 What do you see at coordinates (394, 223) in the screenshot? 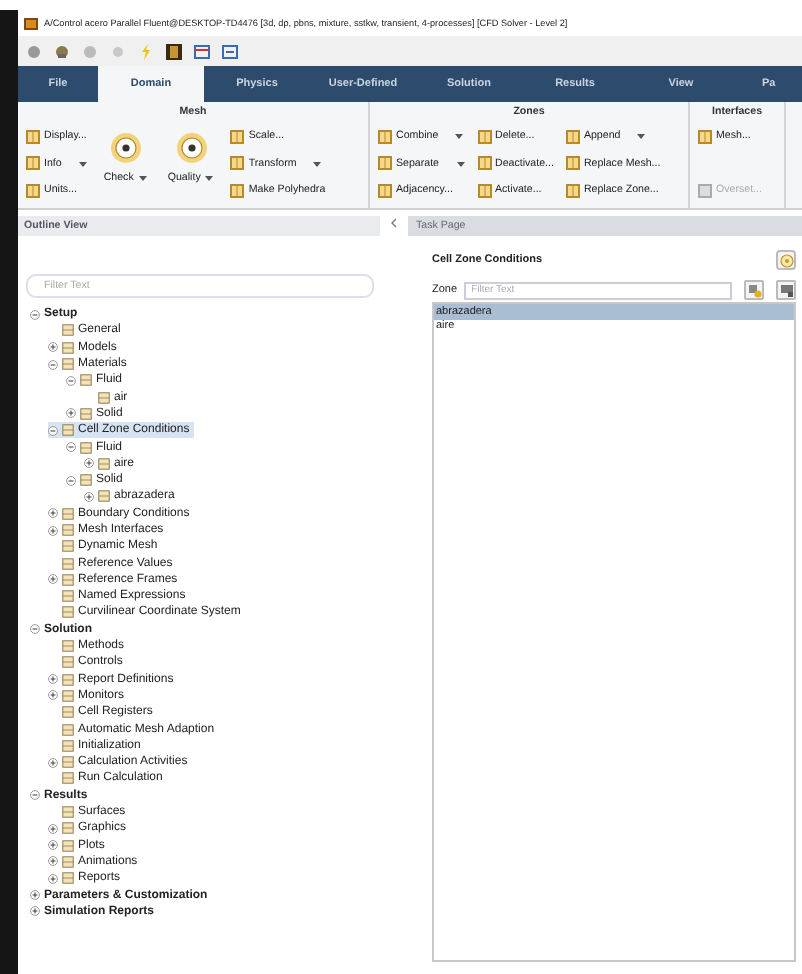
I see `chevron-left-icon` at bounding box center [394, 223].